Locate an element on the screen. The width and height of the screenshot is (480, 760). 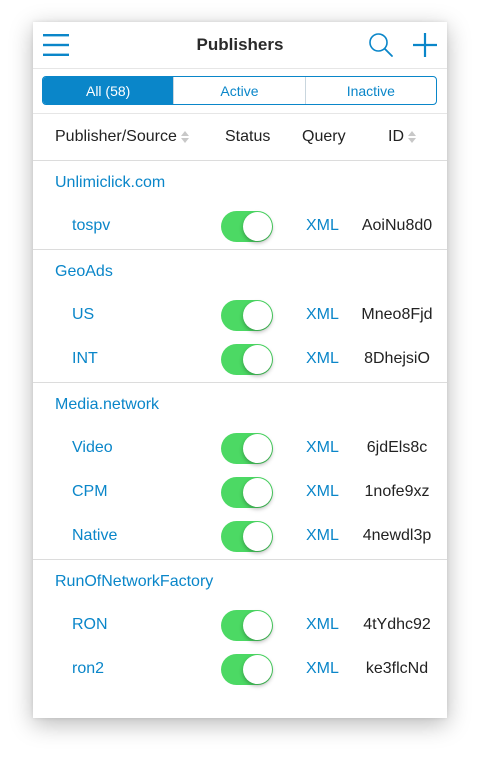
plus-icon is located at coordinates (425, 45).